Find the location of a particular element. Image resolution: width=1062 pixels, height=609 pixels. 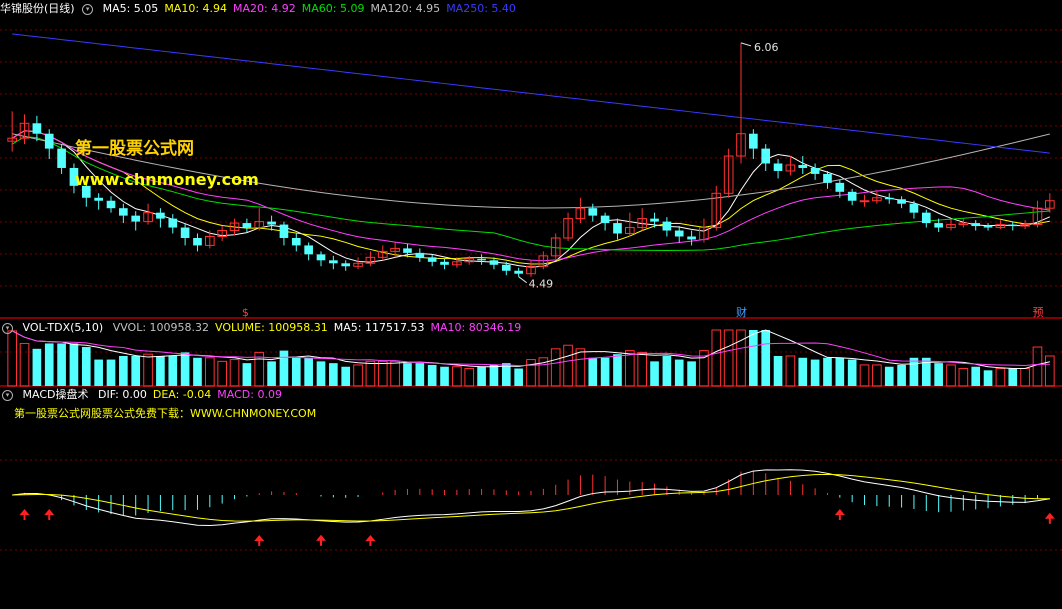

vol-ma10-line is located at coordinates (530, 348).